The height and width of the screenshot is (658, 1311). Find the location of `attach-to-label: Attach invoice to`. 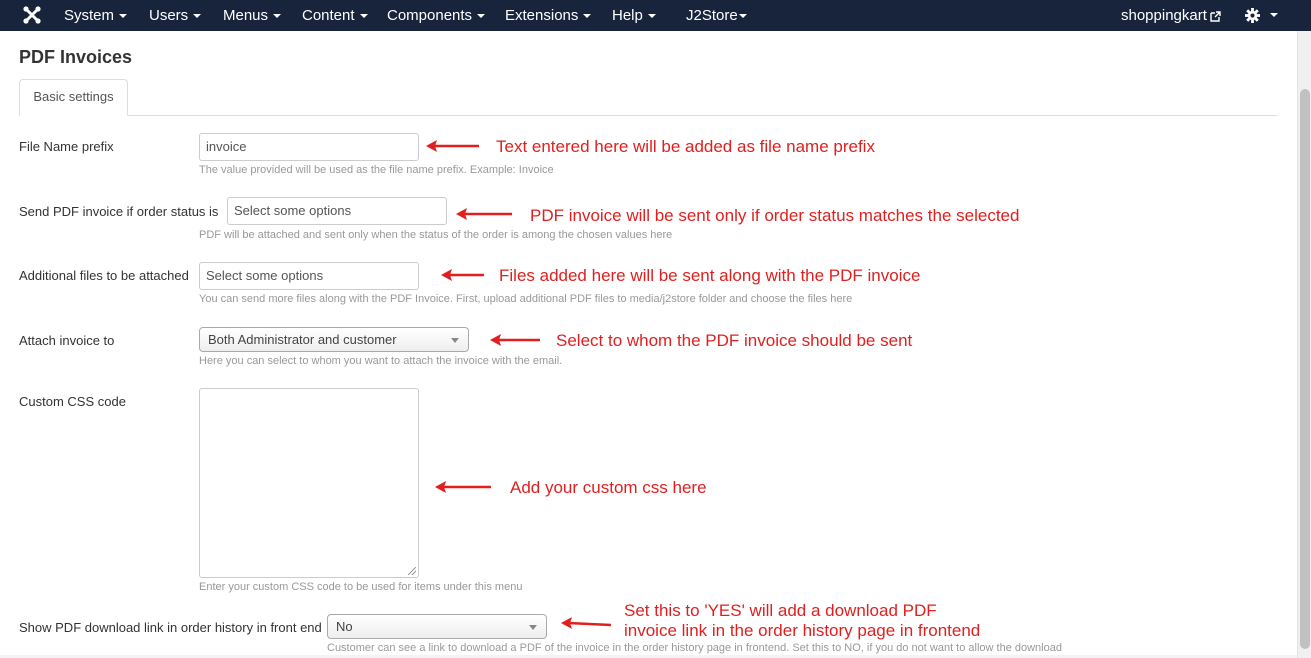

attach-to-label: Attach invoice to is located at coordinates (67, 340).